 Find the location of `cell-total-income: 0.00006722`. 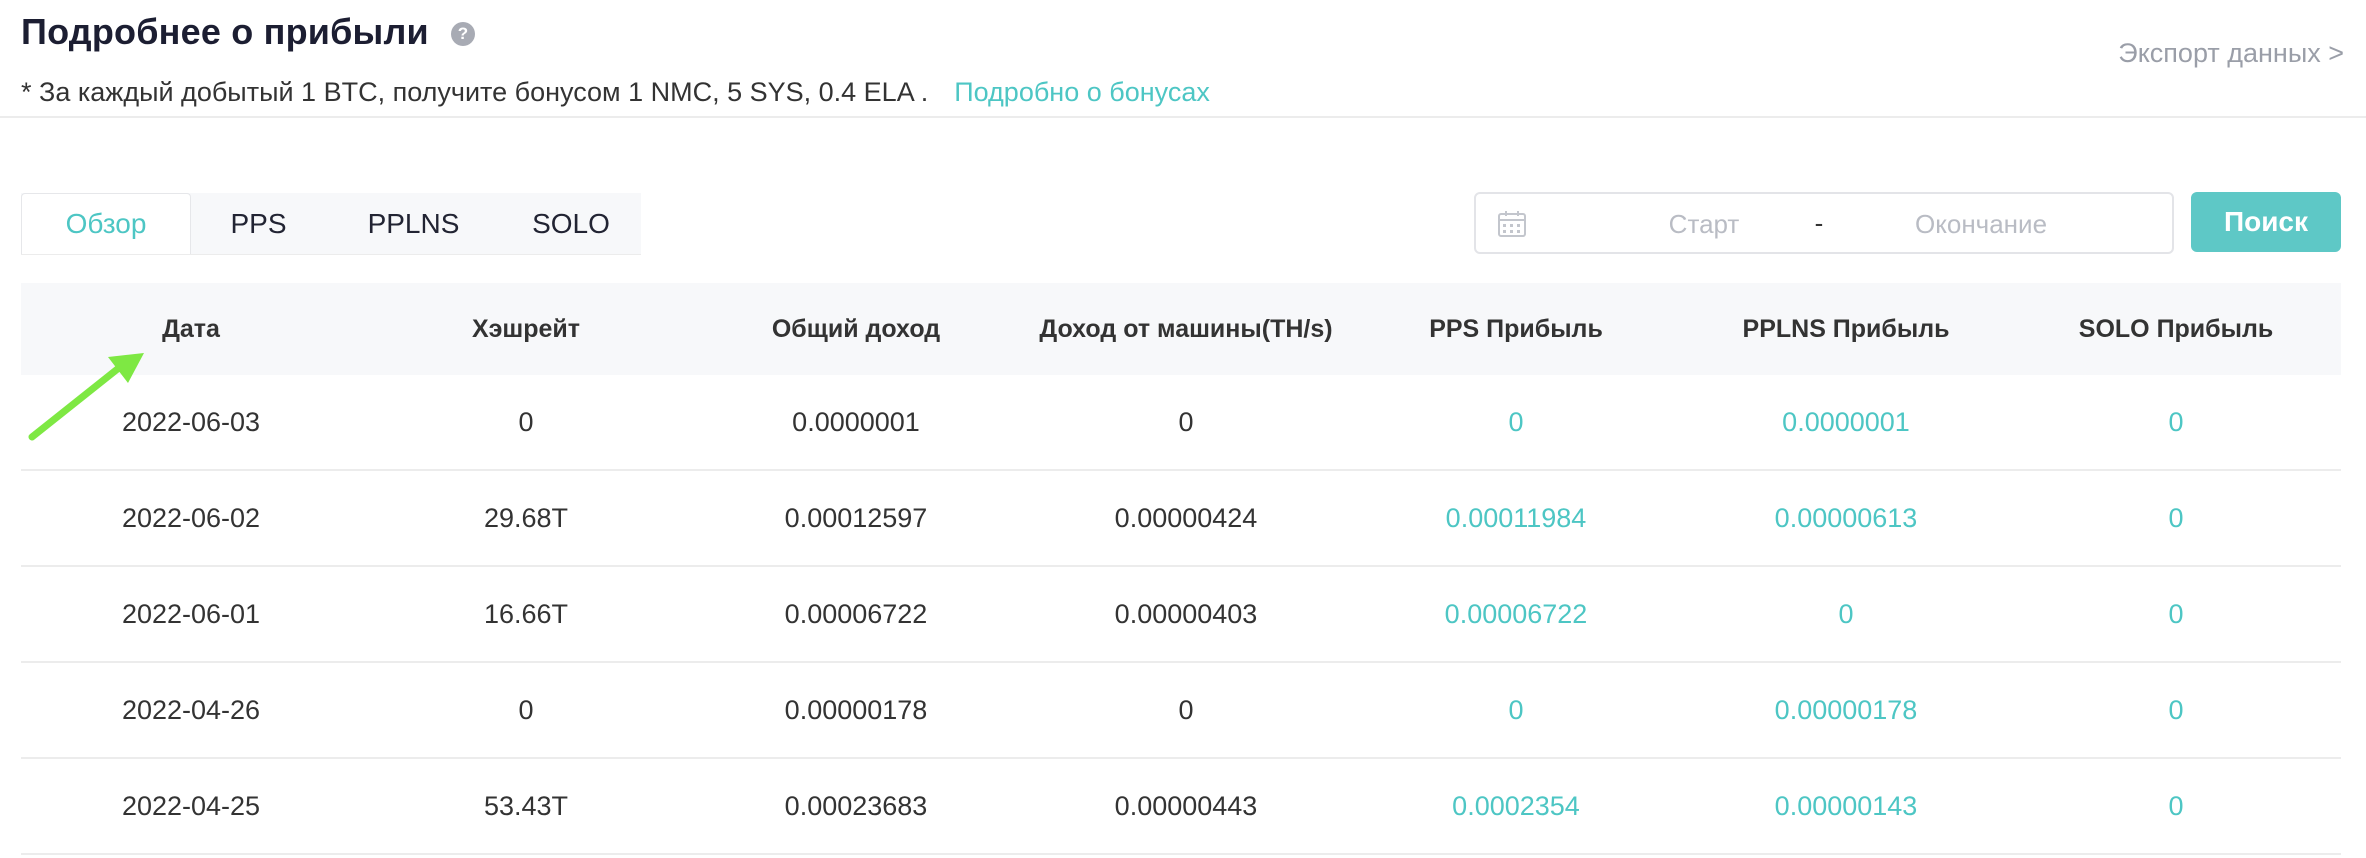

cell-total-income: 0.00006722 is located at coordinates (856, 613).